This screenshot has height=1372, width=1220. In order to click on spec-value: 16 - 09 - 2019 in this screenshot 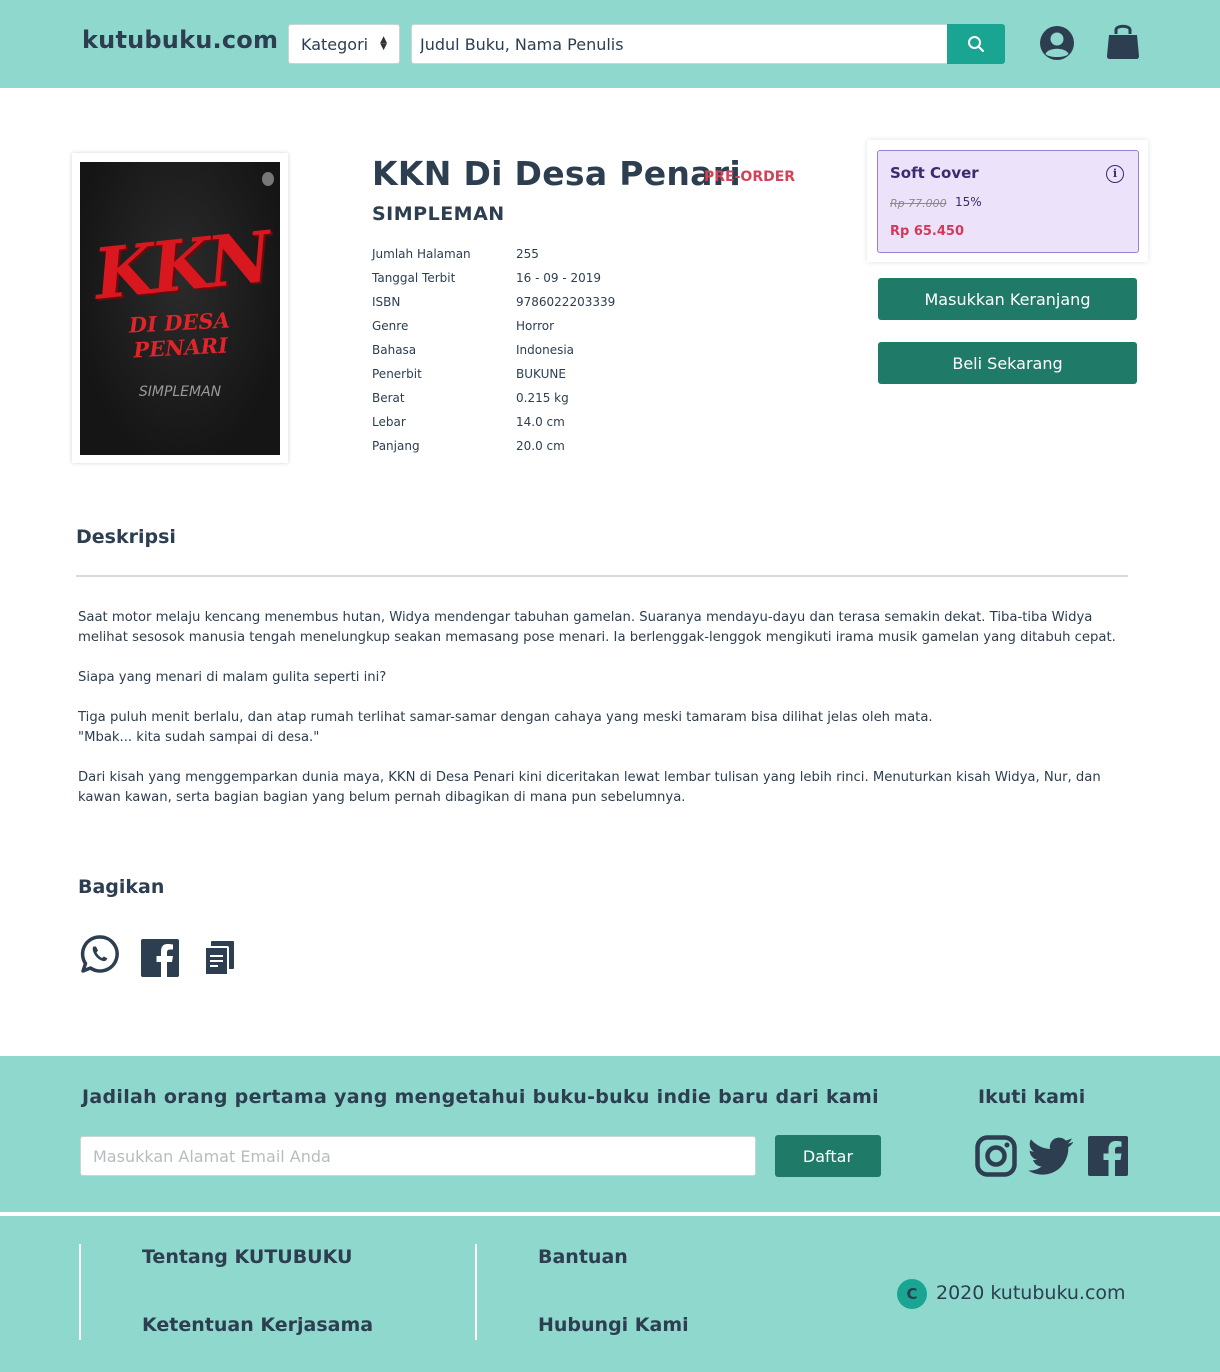, I will do `click(558, 278)`.